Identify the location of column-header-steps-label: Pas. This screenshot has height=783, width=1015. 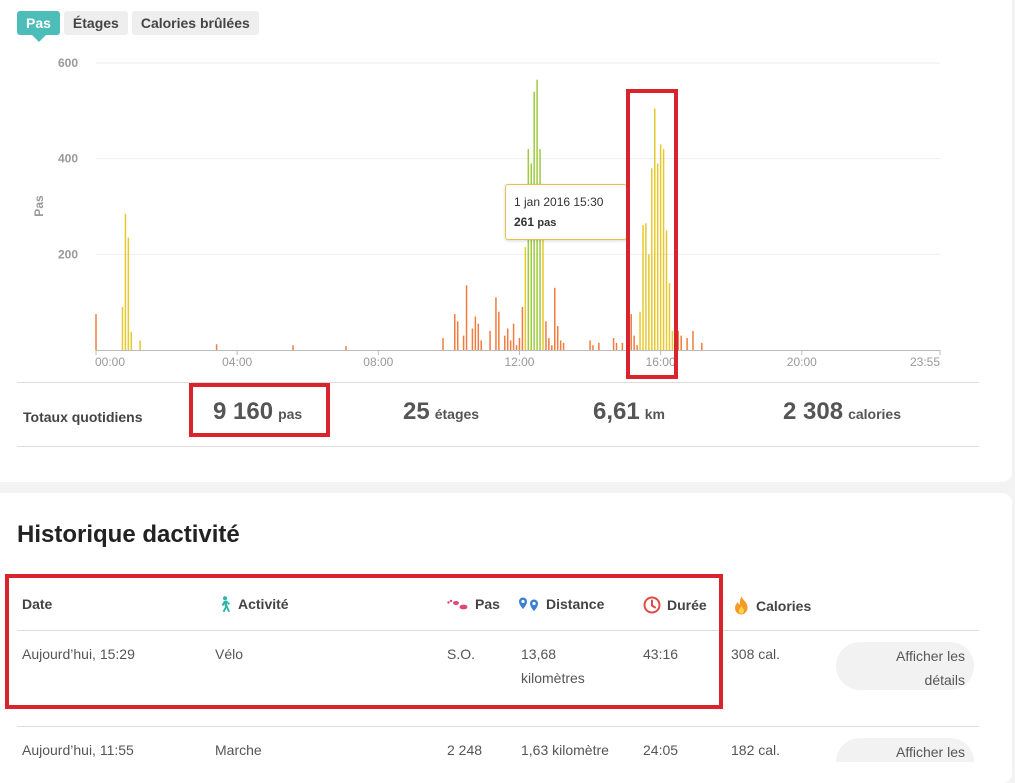
(487, 604).